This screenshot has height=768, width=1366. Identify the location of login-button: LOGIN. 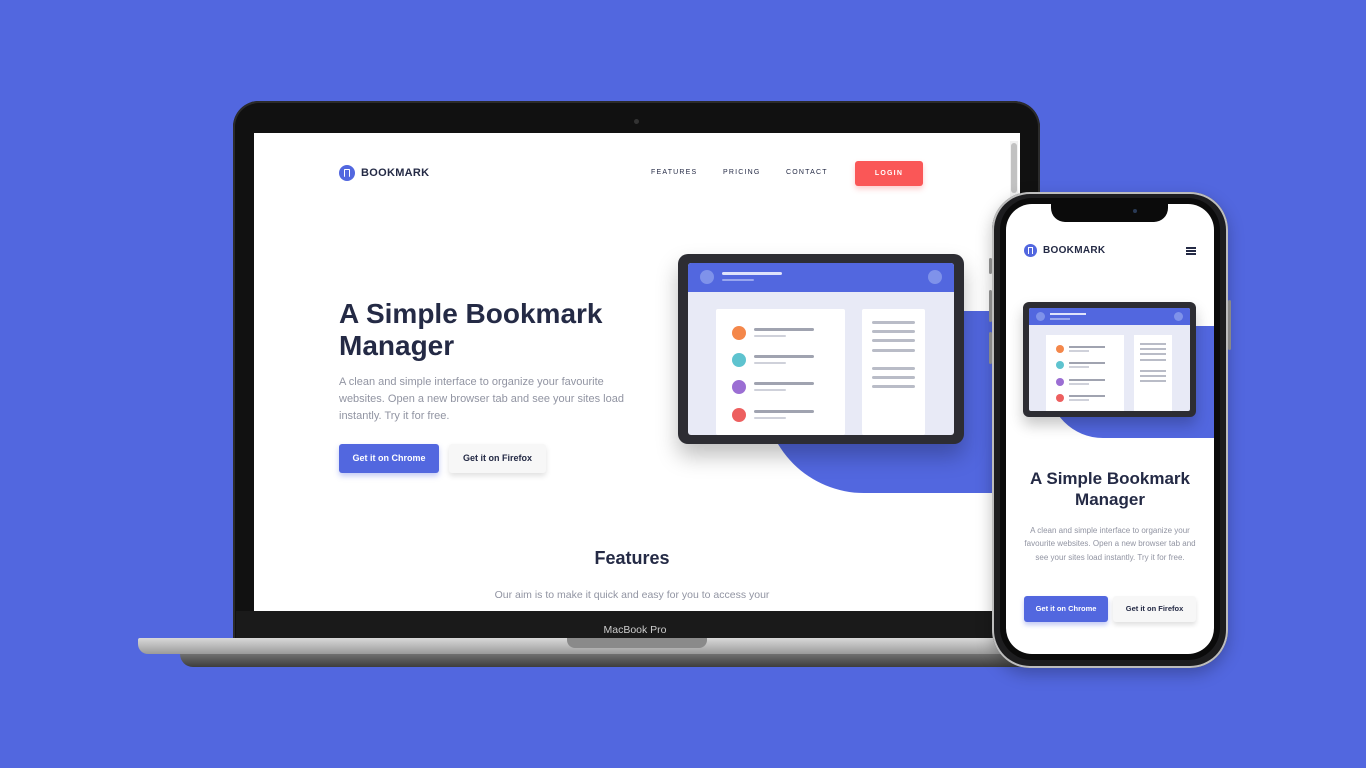
(889, 173).